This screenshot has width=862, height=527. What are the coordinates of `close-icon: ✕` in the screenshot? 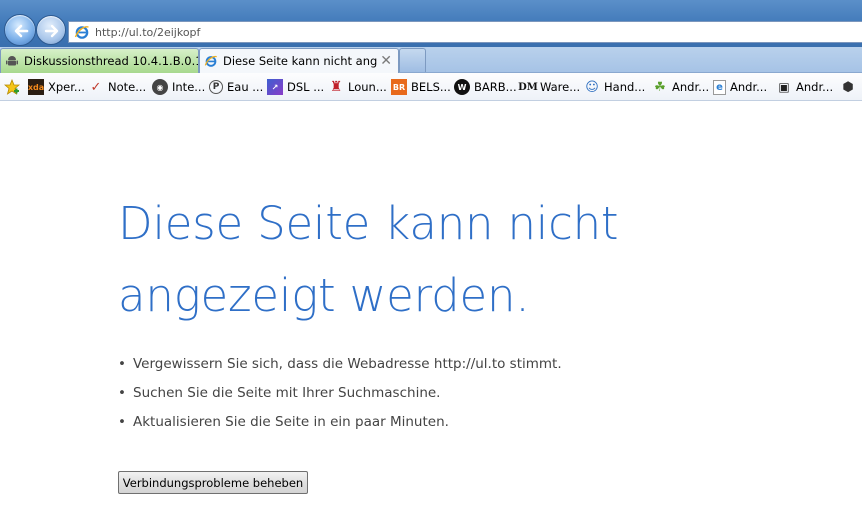 It's located at (386, 61).